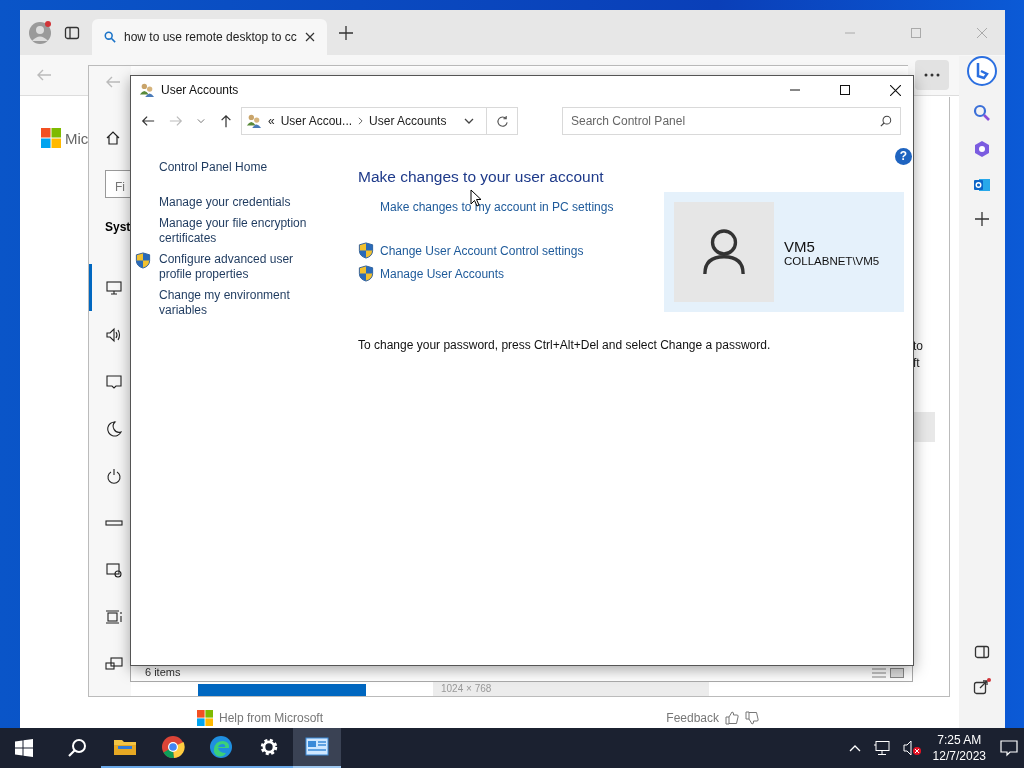  What do you see at coordinates (917, 363) in the screenshot?
I see `body-text: ft` at bounding box center [917, 363].